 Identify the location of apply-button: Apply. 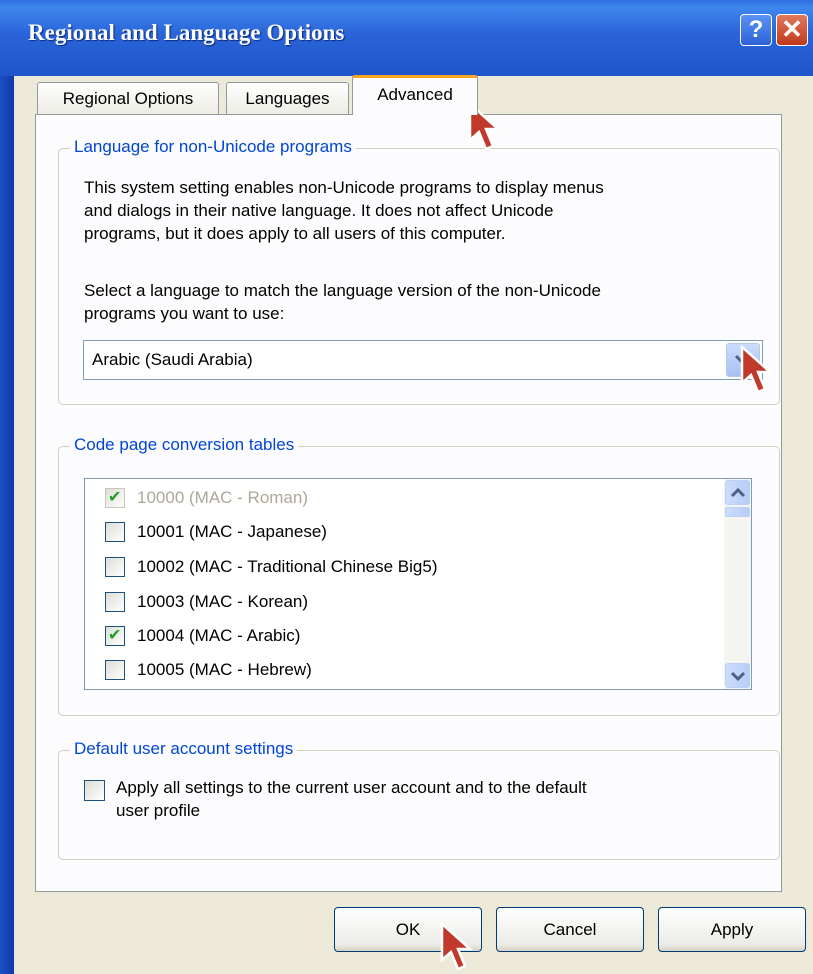
(732, 929).